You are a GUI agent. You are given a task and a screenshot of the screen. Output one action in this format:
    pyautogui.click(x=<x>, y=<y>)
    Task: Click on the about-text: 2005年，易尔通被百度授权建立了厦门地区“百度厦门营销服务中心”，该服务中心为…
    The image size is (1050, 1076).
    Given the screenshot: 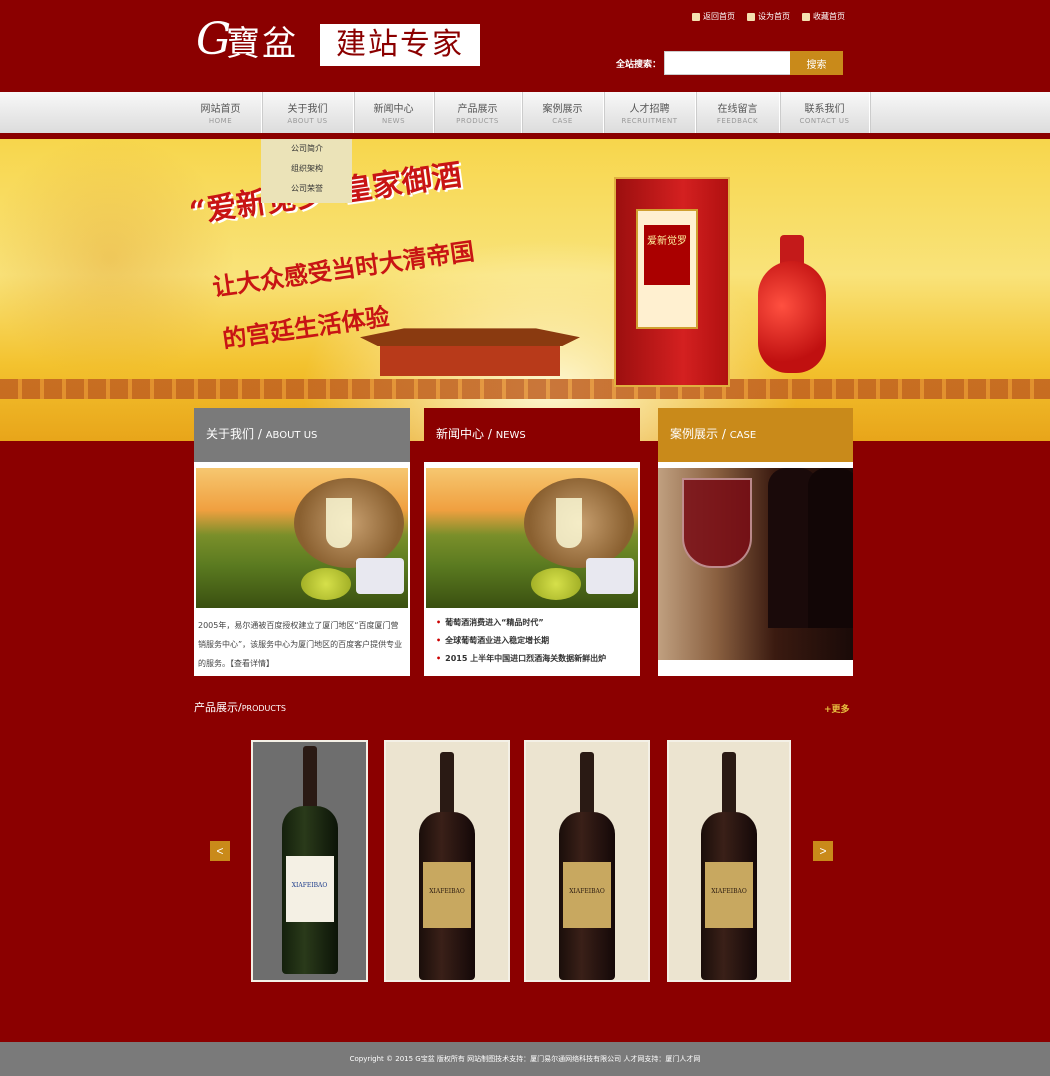 What is the action you would take?
    pyautogui.click(x=300, y=644)
    